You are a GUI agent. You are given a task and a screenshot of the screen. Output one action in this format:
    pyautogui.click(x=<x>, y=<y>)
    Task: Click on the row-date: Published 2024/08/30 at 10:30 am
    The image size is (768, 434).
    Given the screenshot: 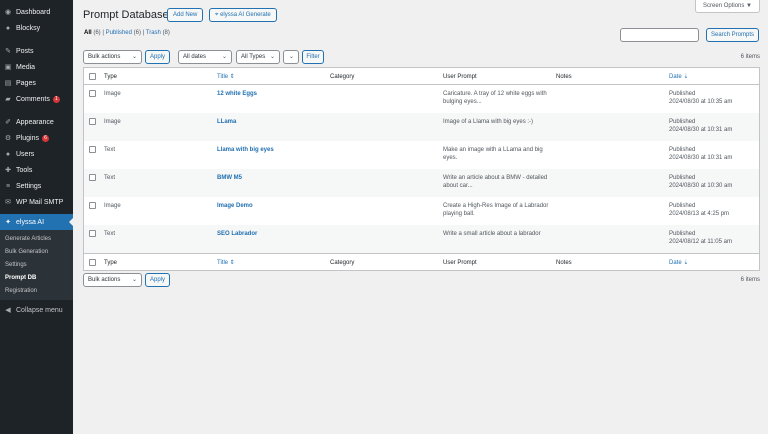 What is the action you would take?
    pyautogui.click(x=714, y=182)
    